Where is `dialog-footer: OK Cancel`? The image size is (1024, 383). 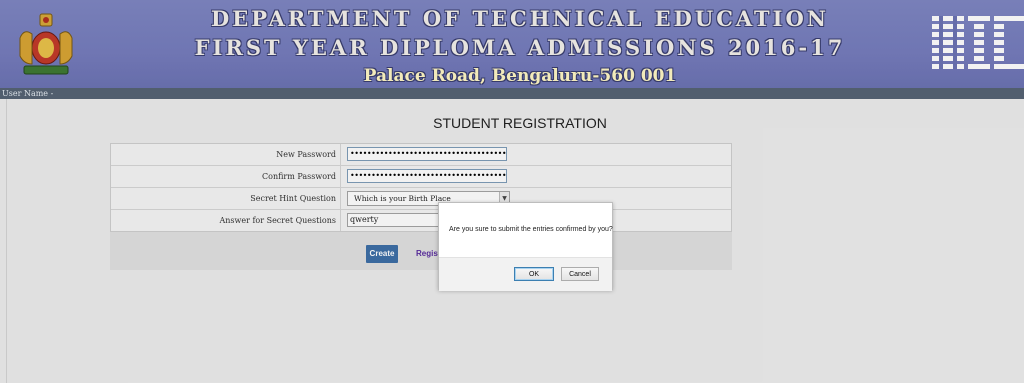
dialog-footer: OK Cancel is located at coordinates (525, 274).